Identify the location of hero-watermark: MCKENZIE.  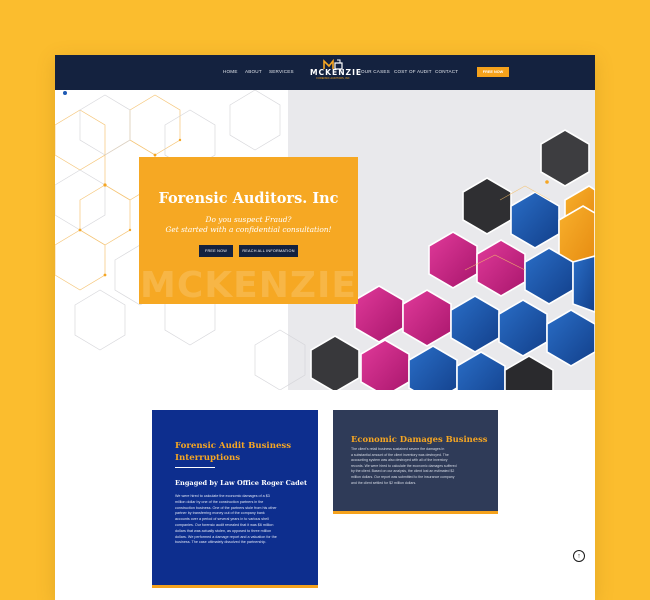
(248, 285).